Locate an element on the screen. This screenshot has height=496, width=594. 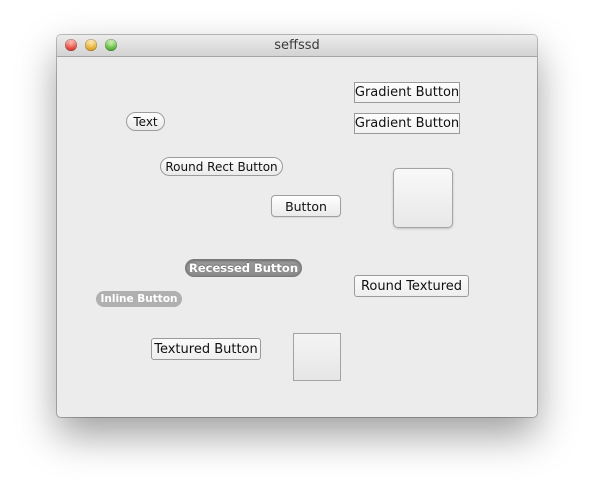
bevel-button is located at coordinates (317, 357).